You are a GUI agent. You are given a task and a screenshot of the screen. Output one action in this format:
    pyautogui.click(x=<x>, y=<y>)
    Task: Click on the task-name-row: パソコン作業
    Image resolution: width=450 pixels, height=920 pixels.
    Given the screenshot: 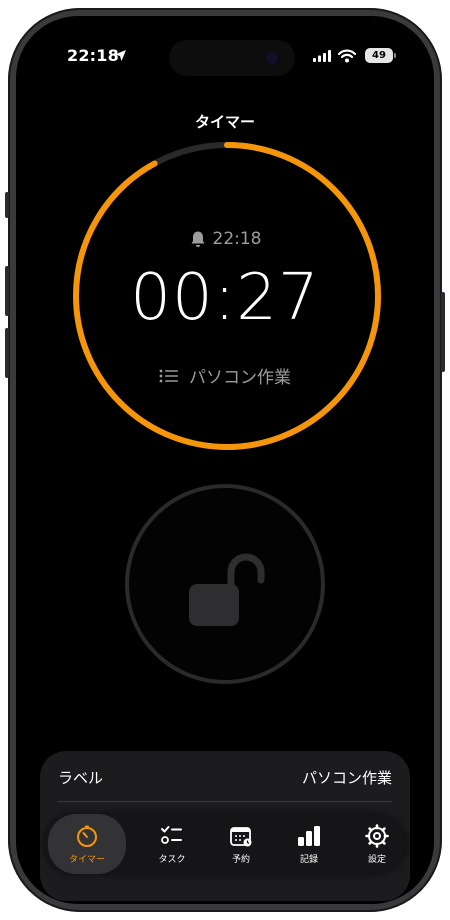 What is the action you would take?
    pyautogui.click(x=225, y=375)
    